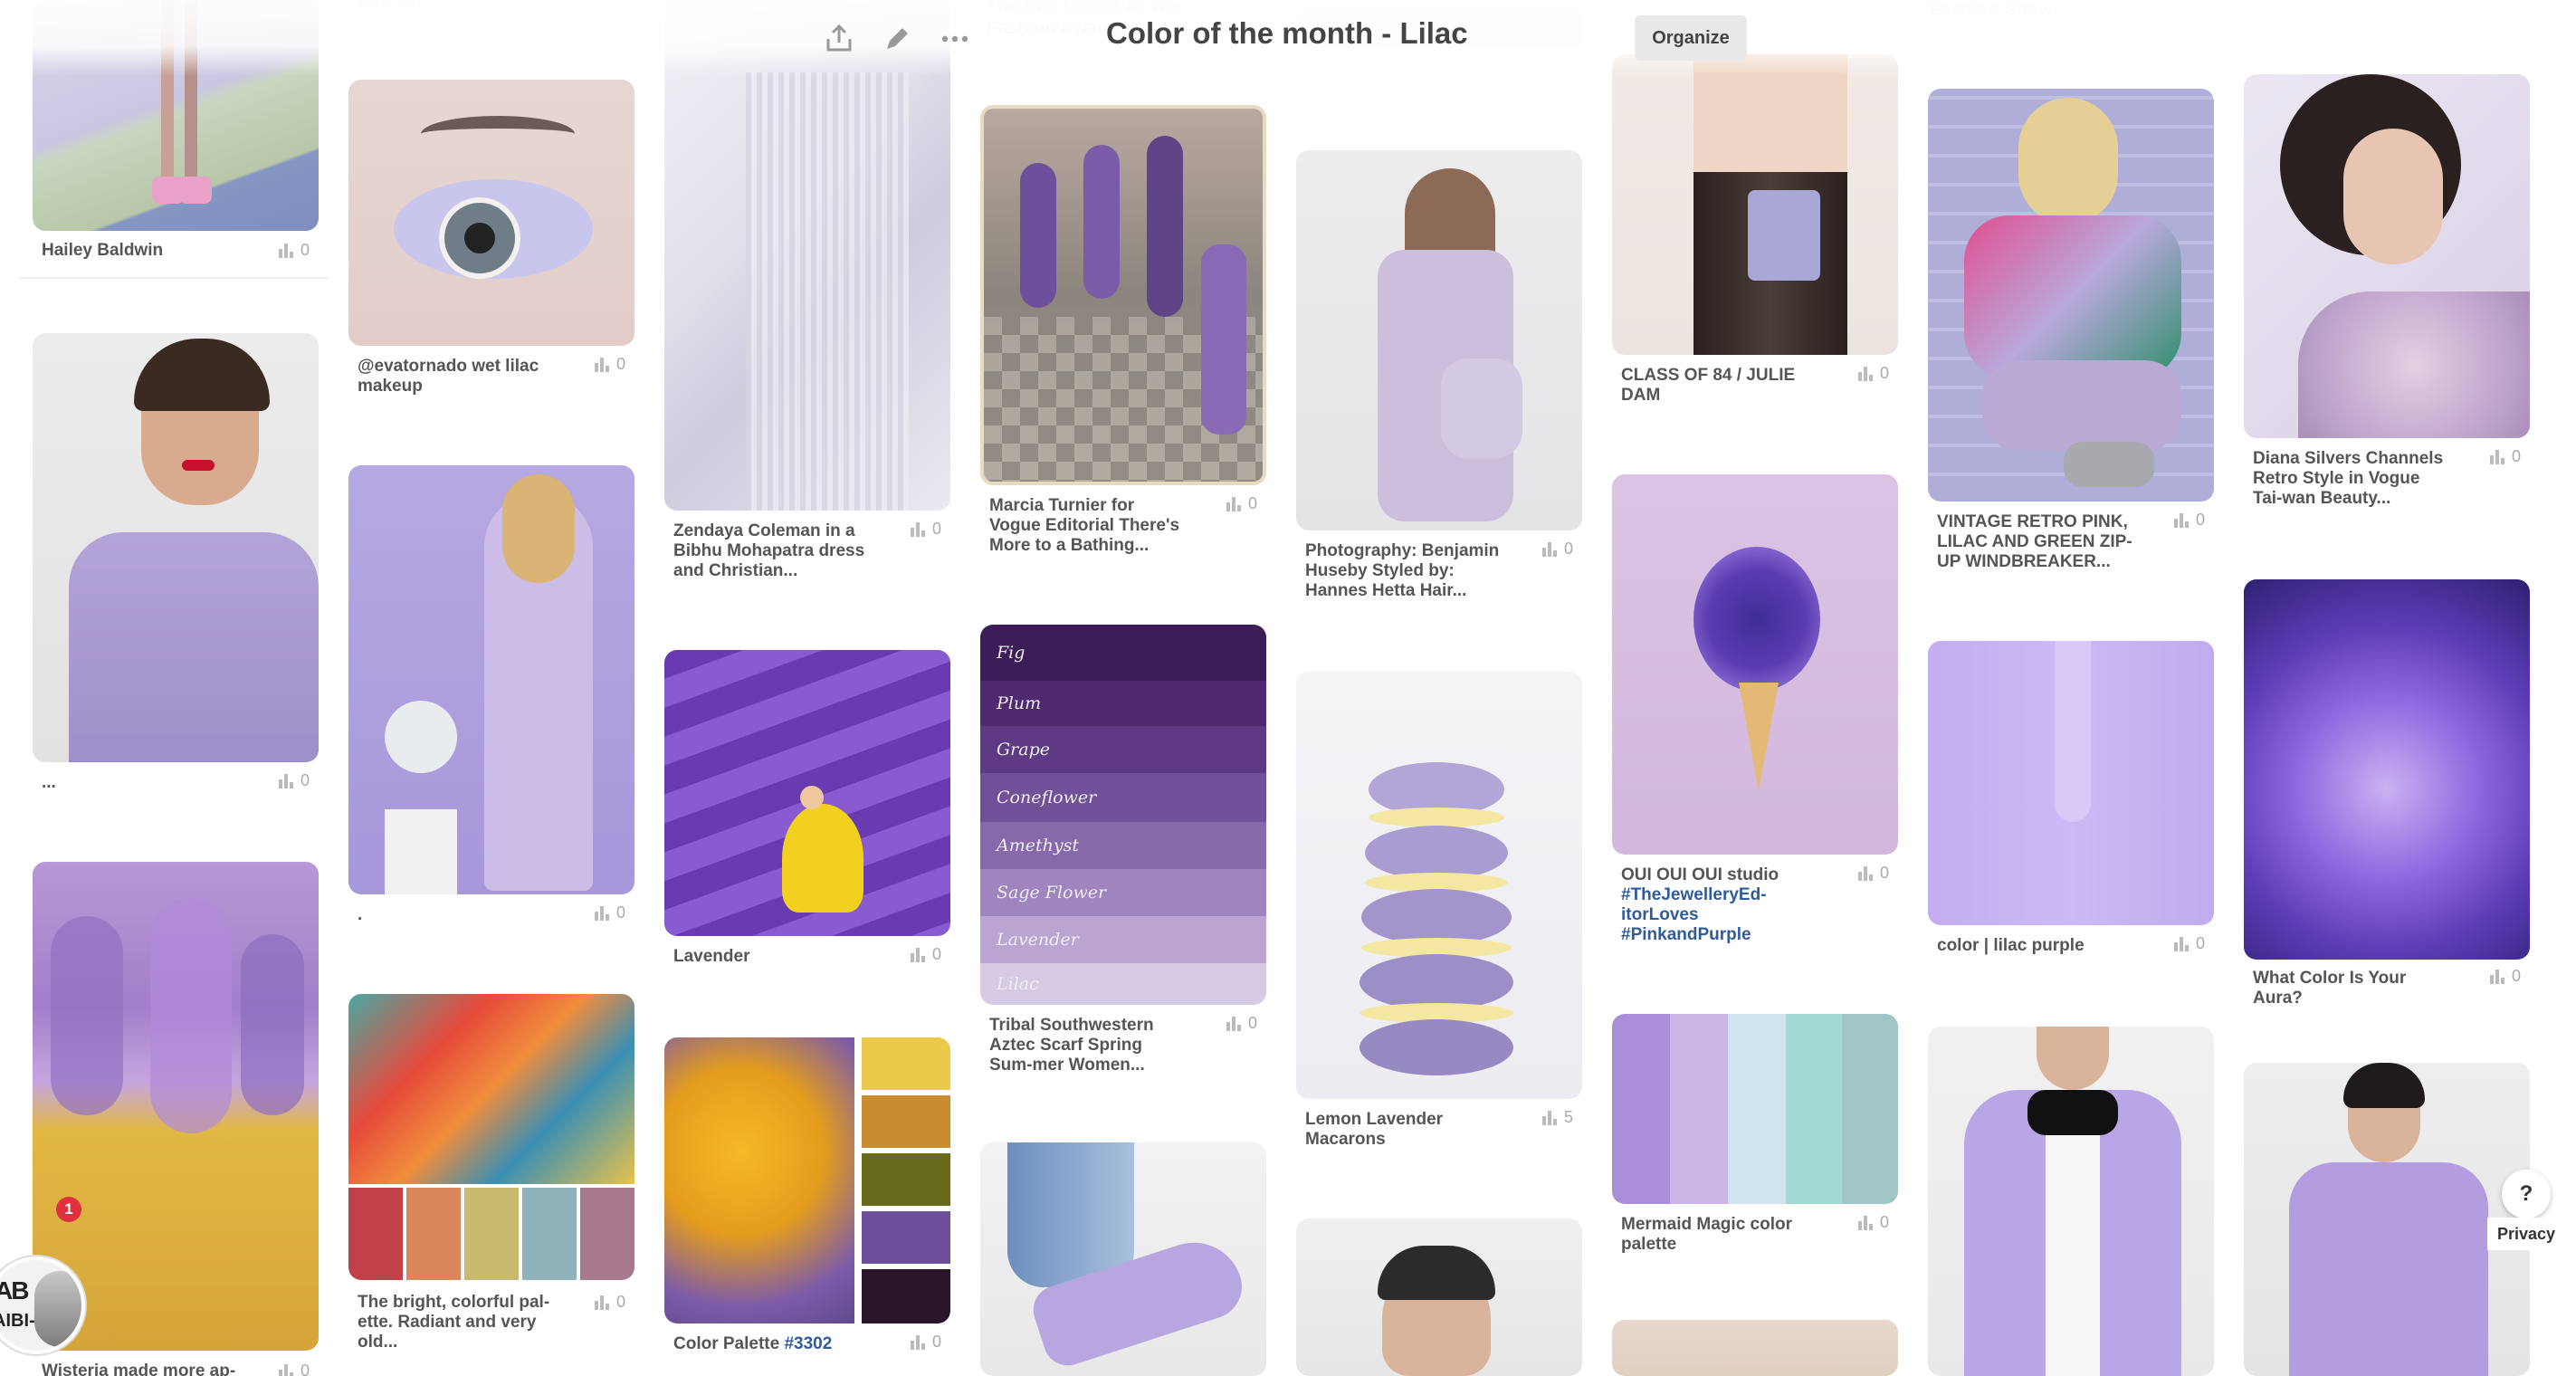  I want to click on pin-caption: color | lilac purple, so click(2036, 946).